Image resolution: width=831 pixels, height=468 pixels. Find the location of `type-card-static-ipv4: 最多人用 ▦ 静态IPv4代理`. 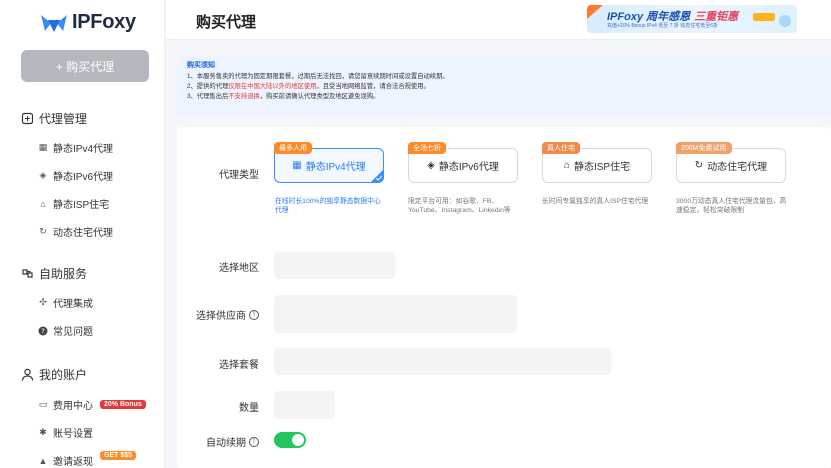

type-card-static-ipv4: 最多人用 ▦ 静态IPv4代理 is located at coordinates (329, 162).